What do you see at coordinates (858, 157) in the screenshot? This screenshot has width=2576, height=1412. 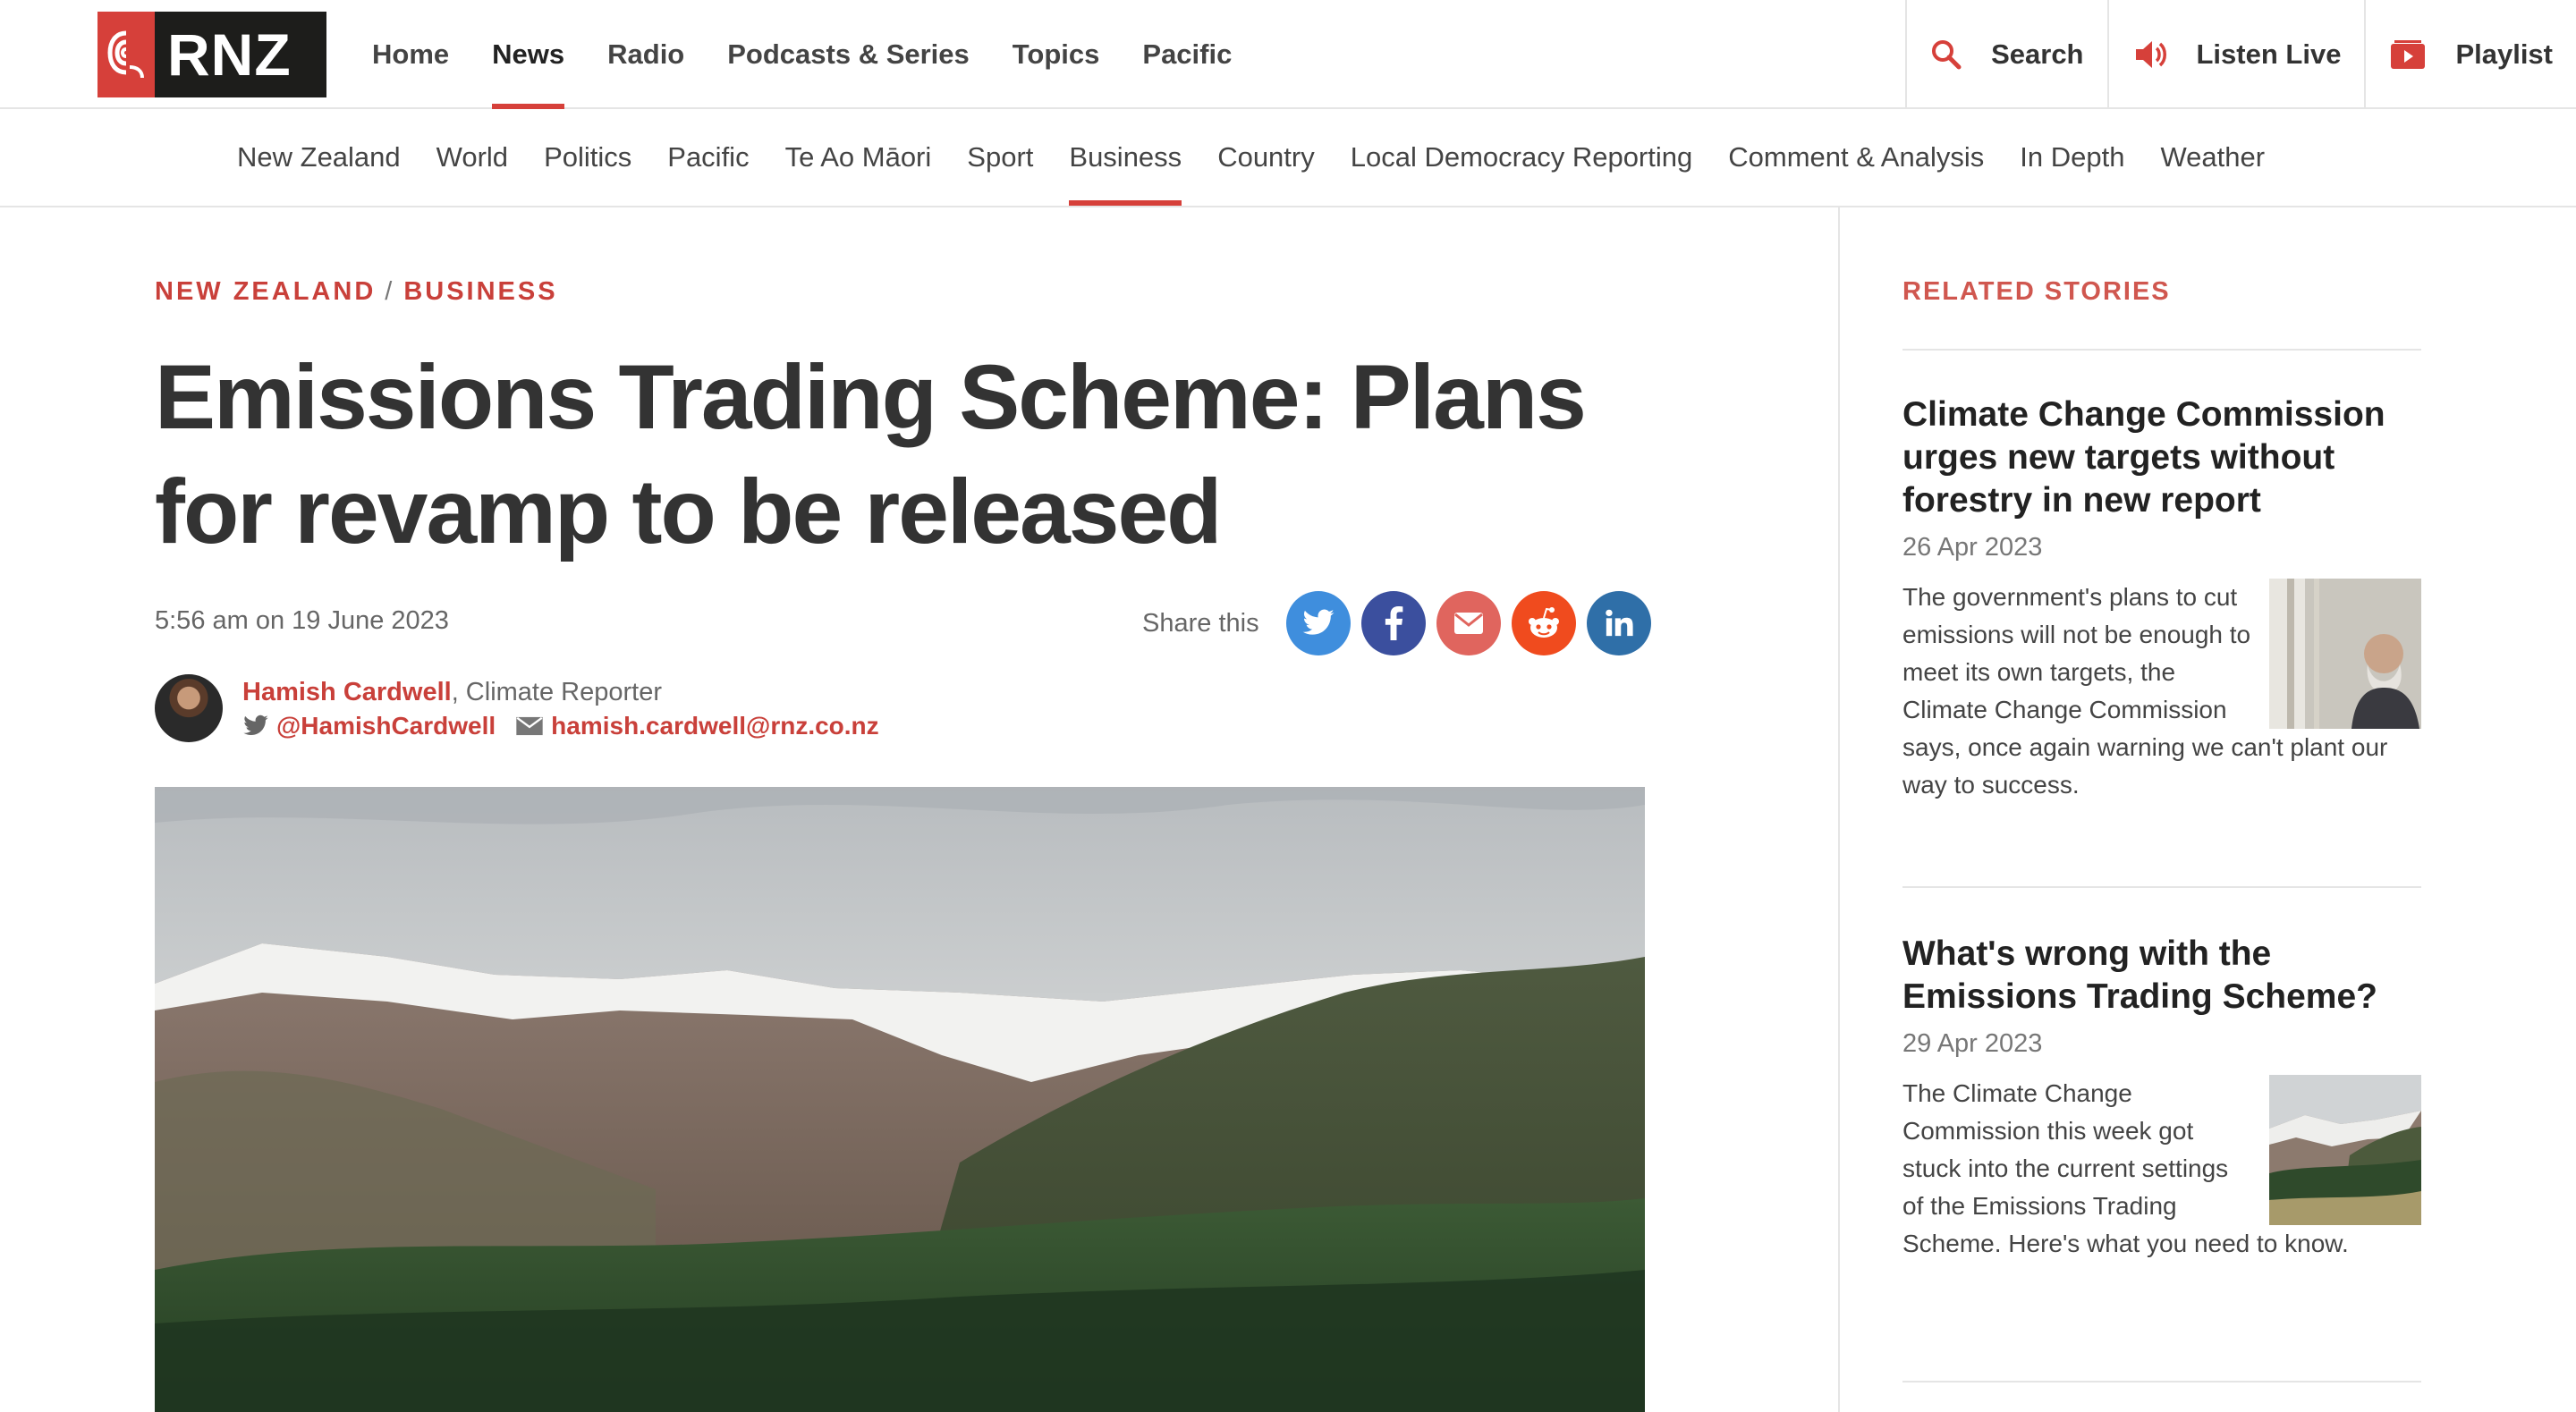 I see `section-nav-te-ao-maori: Te Ao Māori` at bounding box center [858, 157].